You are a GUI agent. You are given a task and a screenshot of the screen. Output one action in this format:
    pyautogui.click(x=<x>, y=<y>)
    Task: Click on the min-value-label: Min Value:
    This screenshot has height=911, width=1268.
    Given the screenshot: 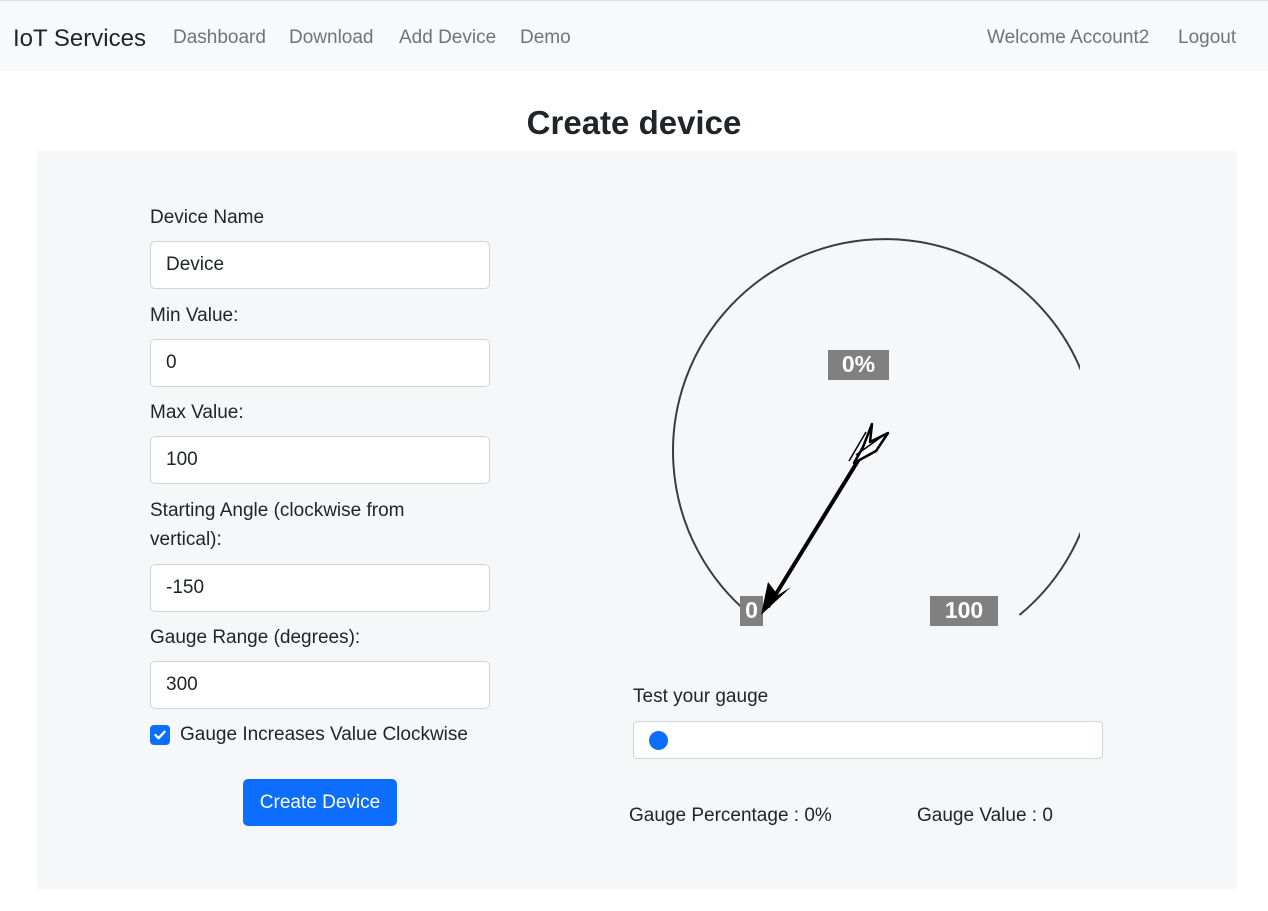 What is the action you would take?
    pyautogui.click(x=194, y=315)
    